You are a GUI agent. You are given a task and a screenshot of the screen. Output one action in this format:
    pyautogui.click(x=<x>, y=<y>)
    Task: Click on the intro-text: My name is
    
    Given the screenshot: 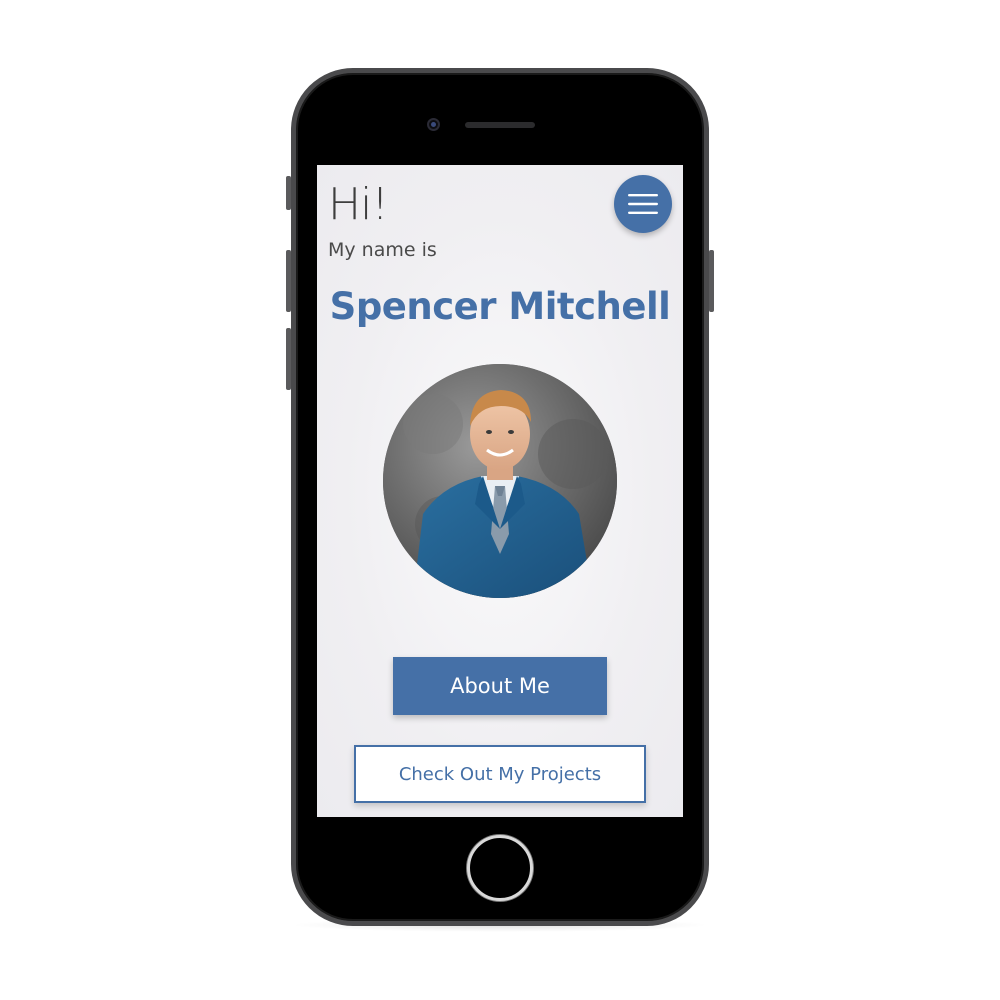 What is the action you would take?
    pyautogui.click(x=382, y=250)
    